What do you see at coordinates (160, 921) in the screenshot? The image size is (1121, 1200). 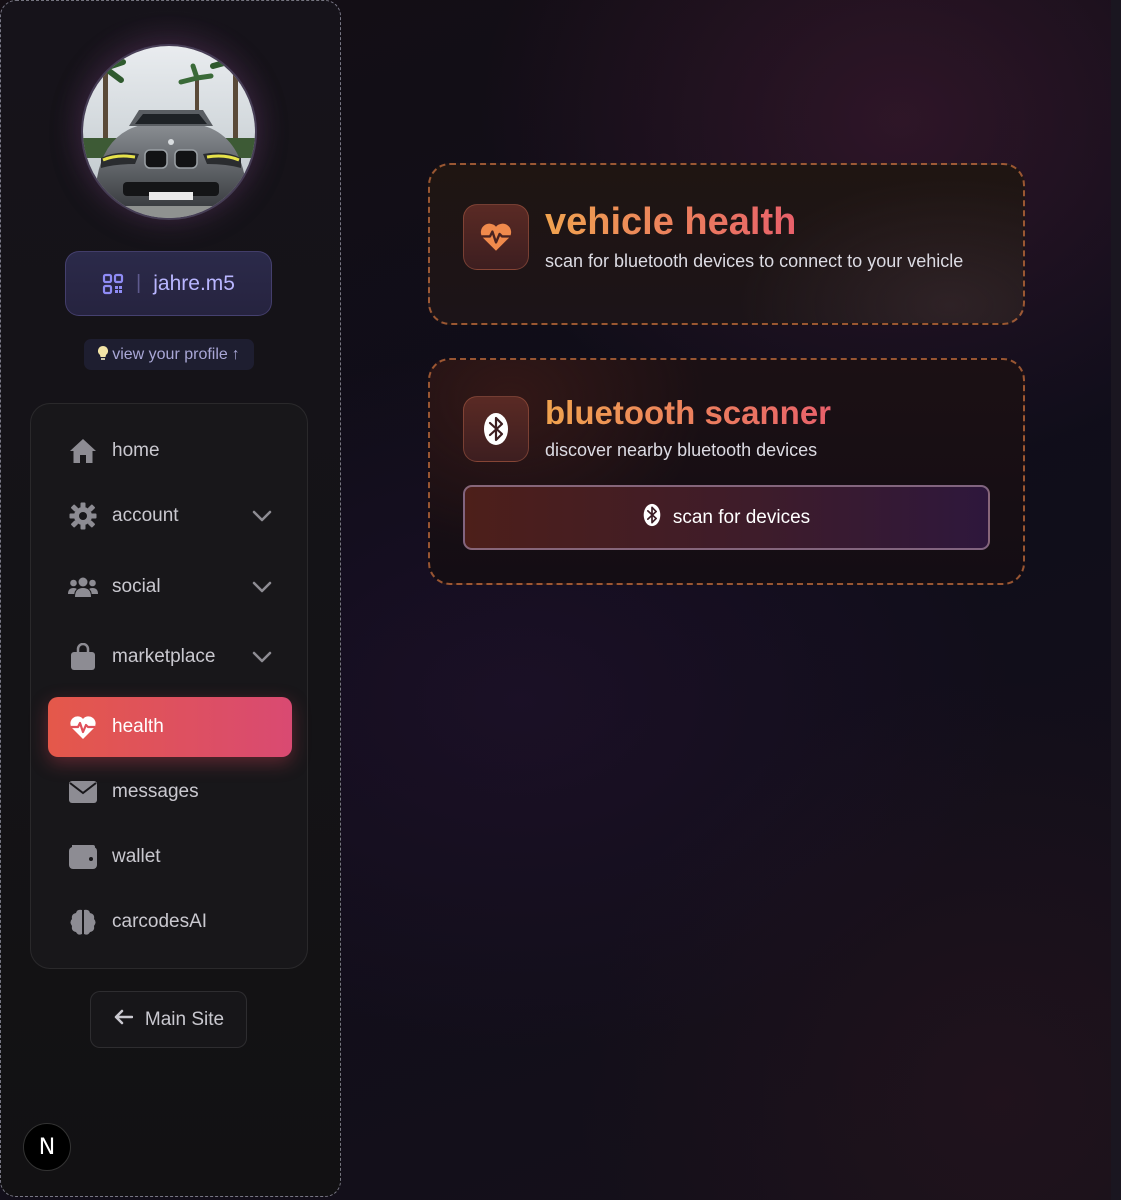 I see `sidebar-item-label: carcodesAI` at bounding box center [160, 921].